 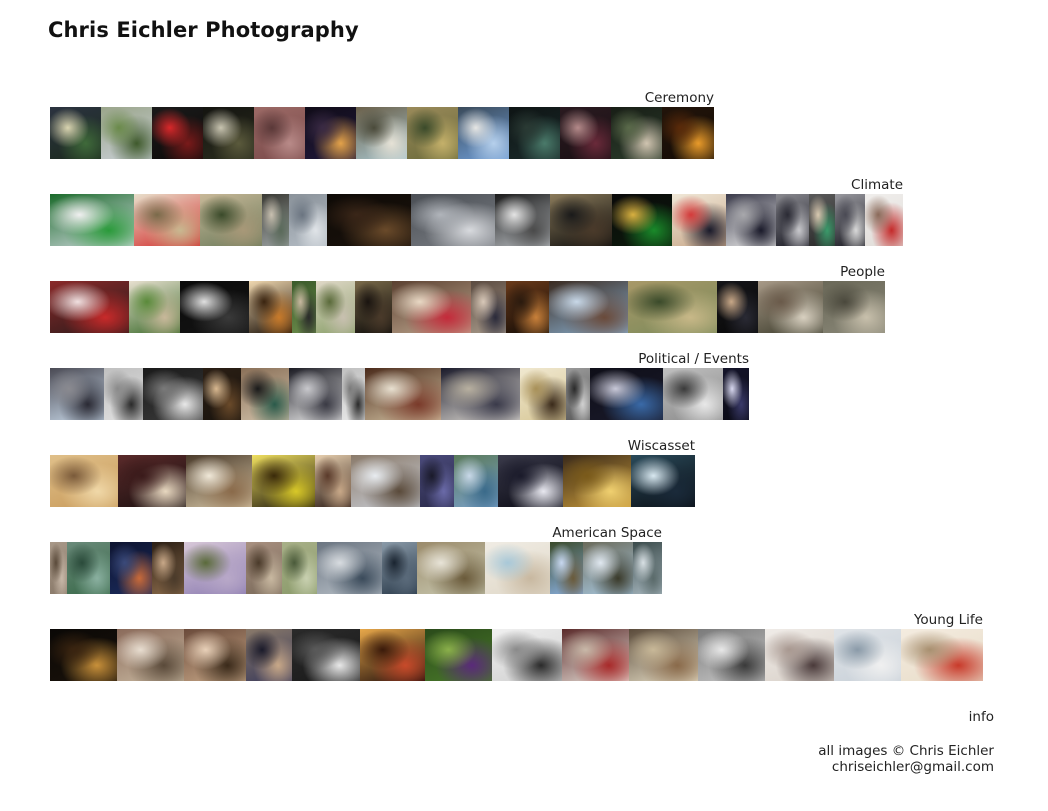 I want to click on gallery-label: American Space, so click(x=607, y=533).